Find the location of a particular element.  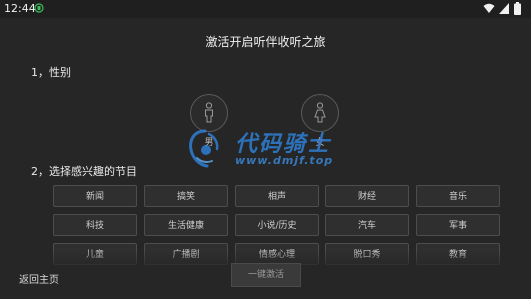

tag-item: 小说/历史 is located at coordinates (277, 225).